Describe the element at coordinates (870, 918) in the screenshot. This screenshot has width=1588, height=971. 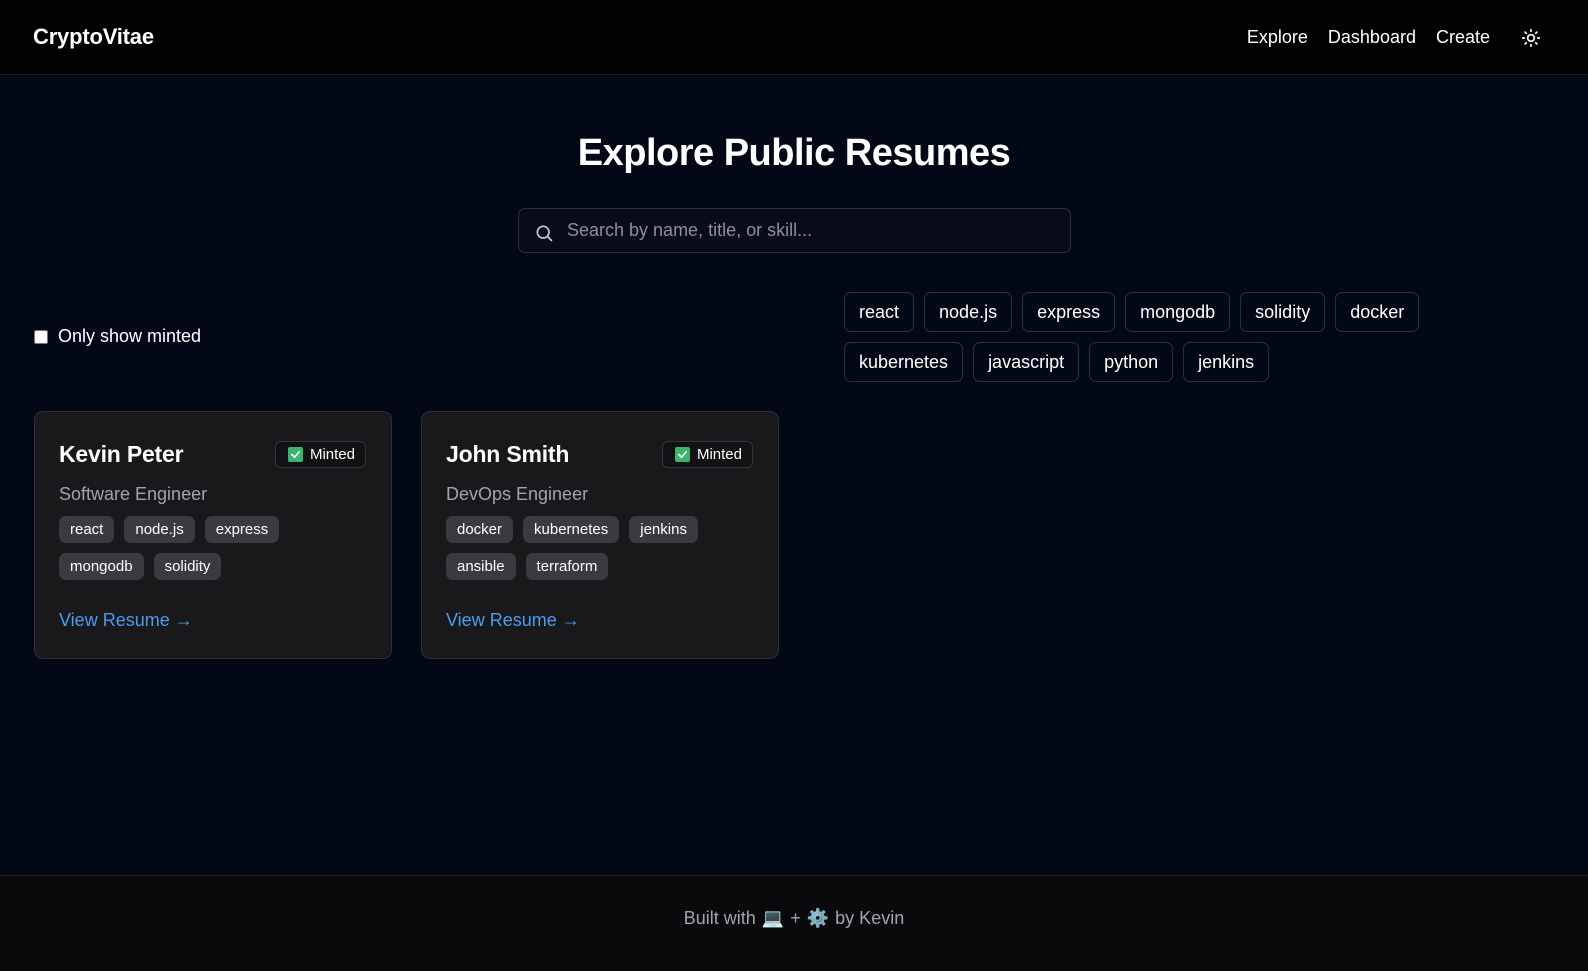
I see `footer-author: by Kevin` at that location.